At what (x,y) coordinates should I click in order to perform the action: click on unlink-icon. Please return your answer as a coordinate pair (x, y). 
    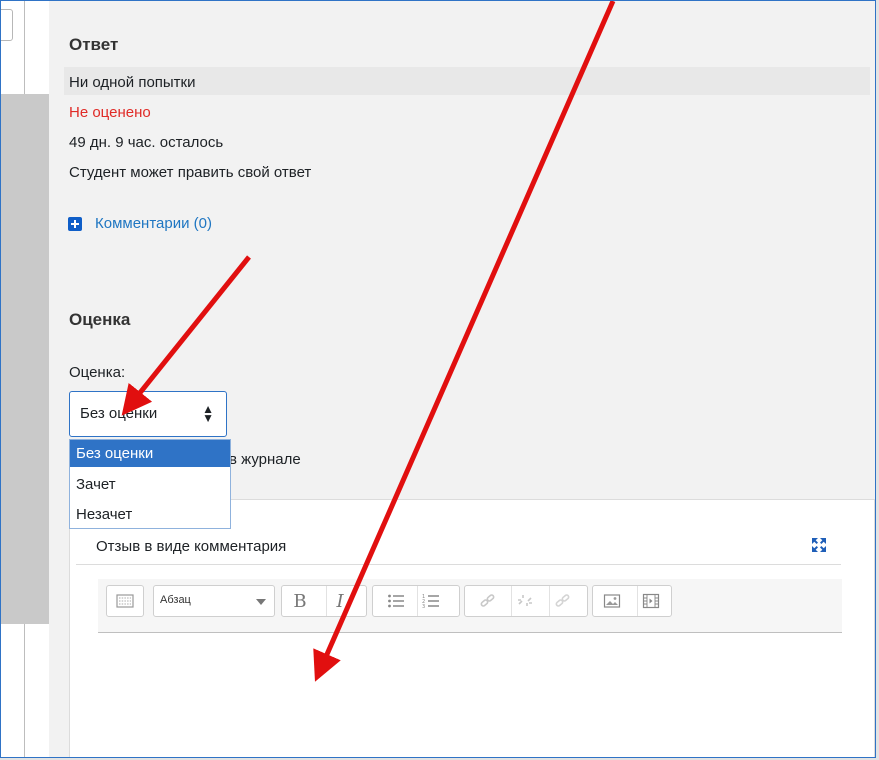
    Looking at the image, I should click on (524, 601).